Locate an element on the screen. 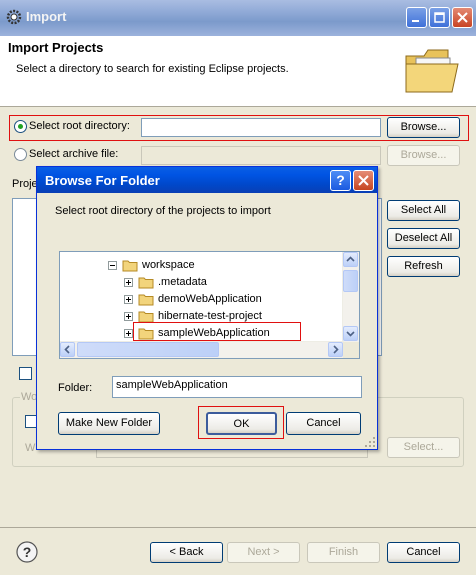  import-folder-icon is located at coordinates (432, 71).